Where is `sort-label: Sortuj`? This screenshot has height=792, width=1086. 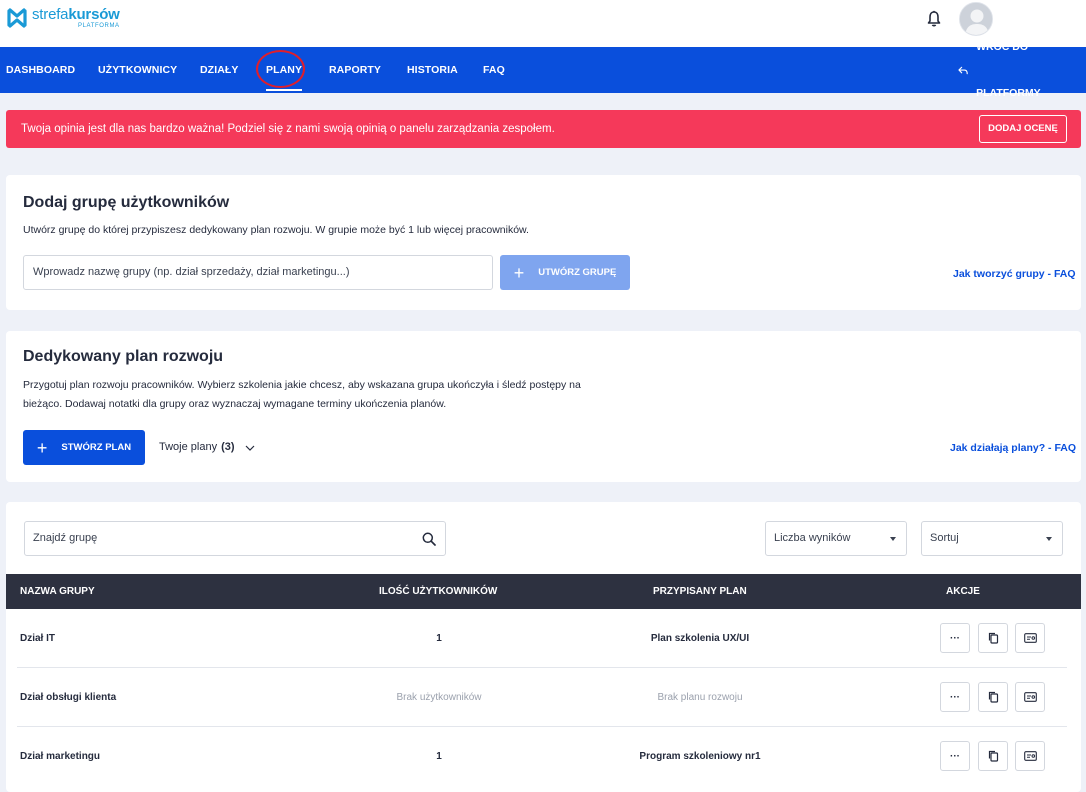
sort-label: Sortuj is located at coordinates (944, 538).